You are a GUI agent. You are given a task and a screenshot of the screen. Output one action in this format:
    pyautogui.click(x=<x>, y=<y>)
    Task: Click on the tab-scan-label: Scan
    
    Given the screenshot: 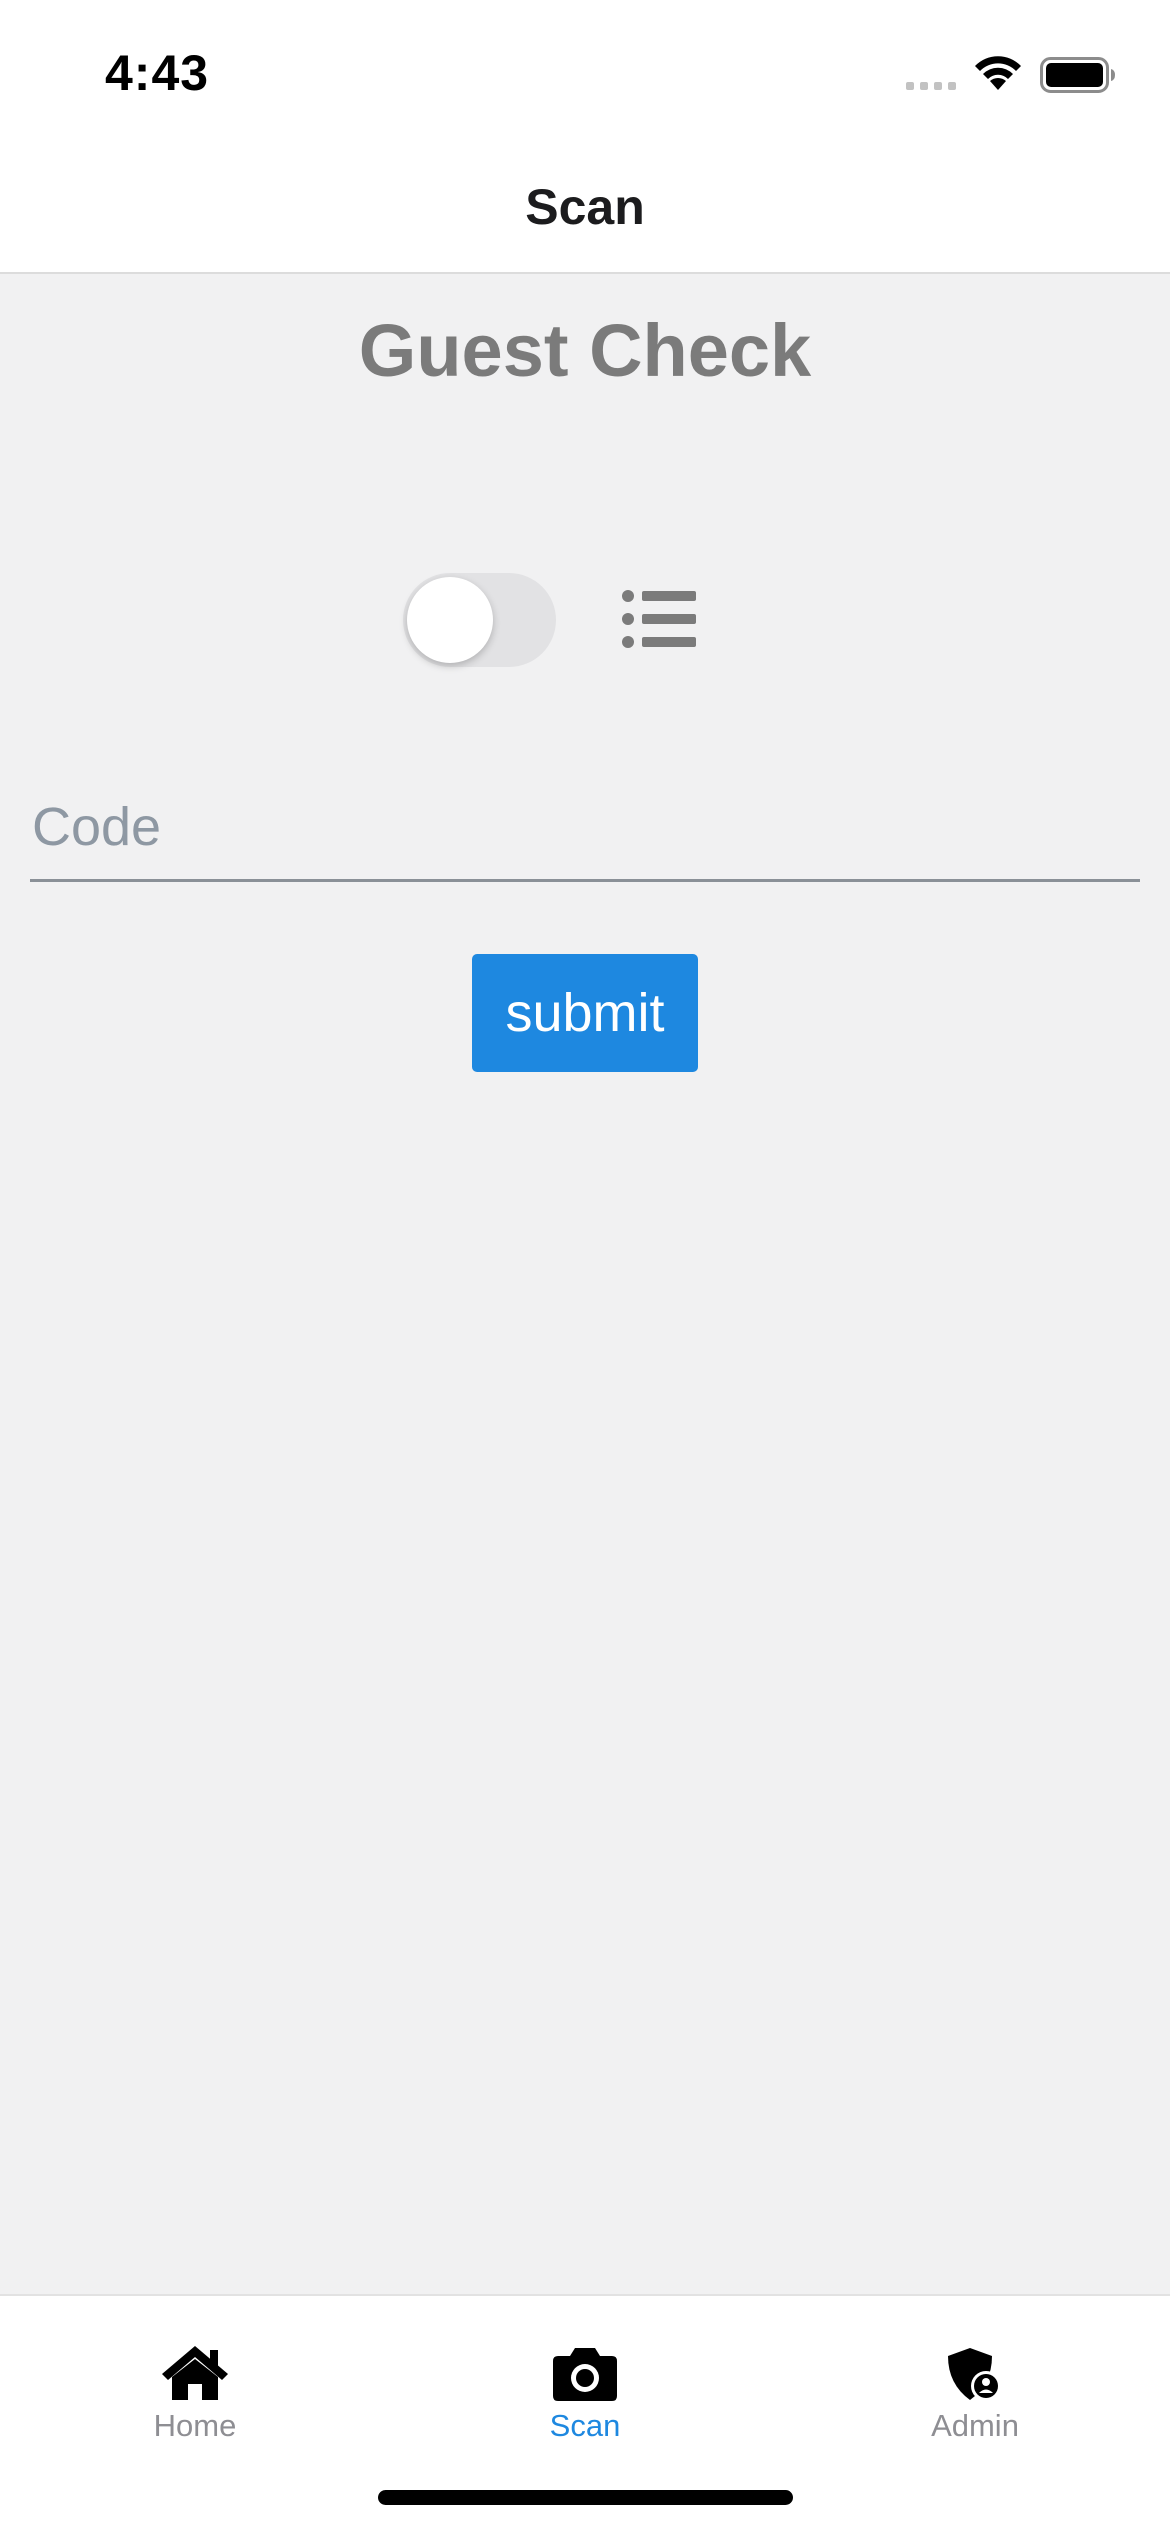 What is the action you would take?
    pyautogui.click(x=585, y=2425)
    